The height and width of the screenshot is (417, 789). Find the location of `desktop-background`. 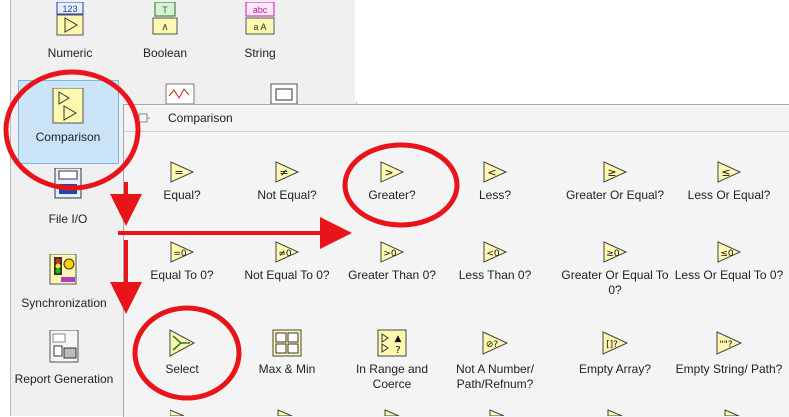

desktop-background is located at coordinates (5, 208).